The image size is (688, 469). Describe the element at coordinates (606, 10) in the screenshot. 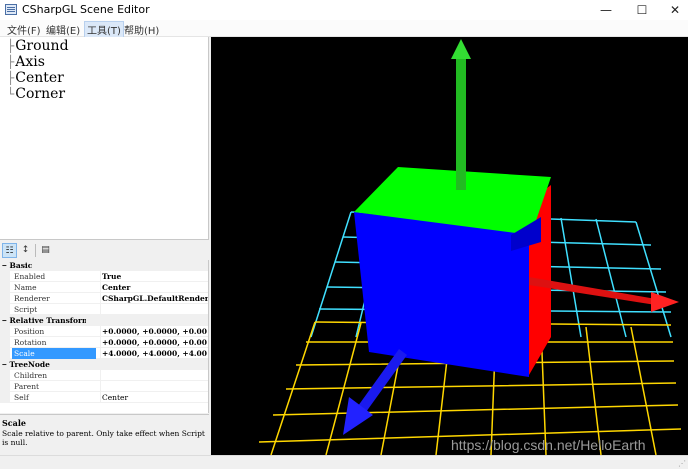

I see `minimize-button: —` at that location.